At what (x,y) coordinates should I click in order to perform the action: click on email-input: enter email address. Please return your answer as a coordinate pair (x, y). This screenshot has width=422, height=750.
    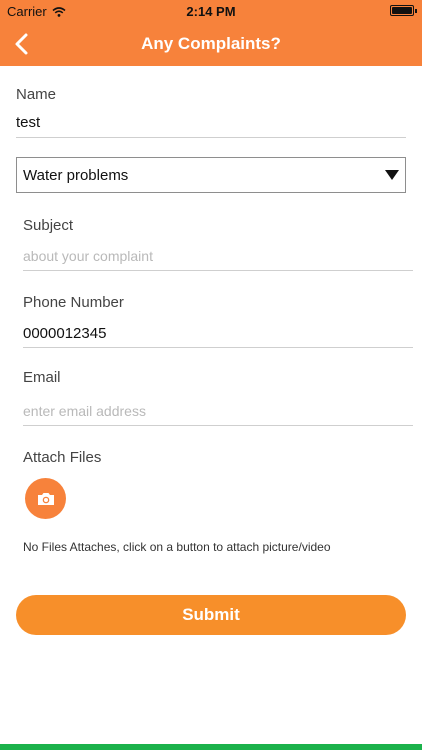
    Looking at the image, I should click on (84, 411).